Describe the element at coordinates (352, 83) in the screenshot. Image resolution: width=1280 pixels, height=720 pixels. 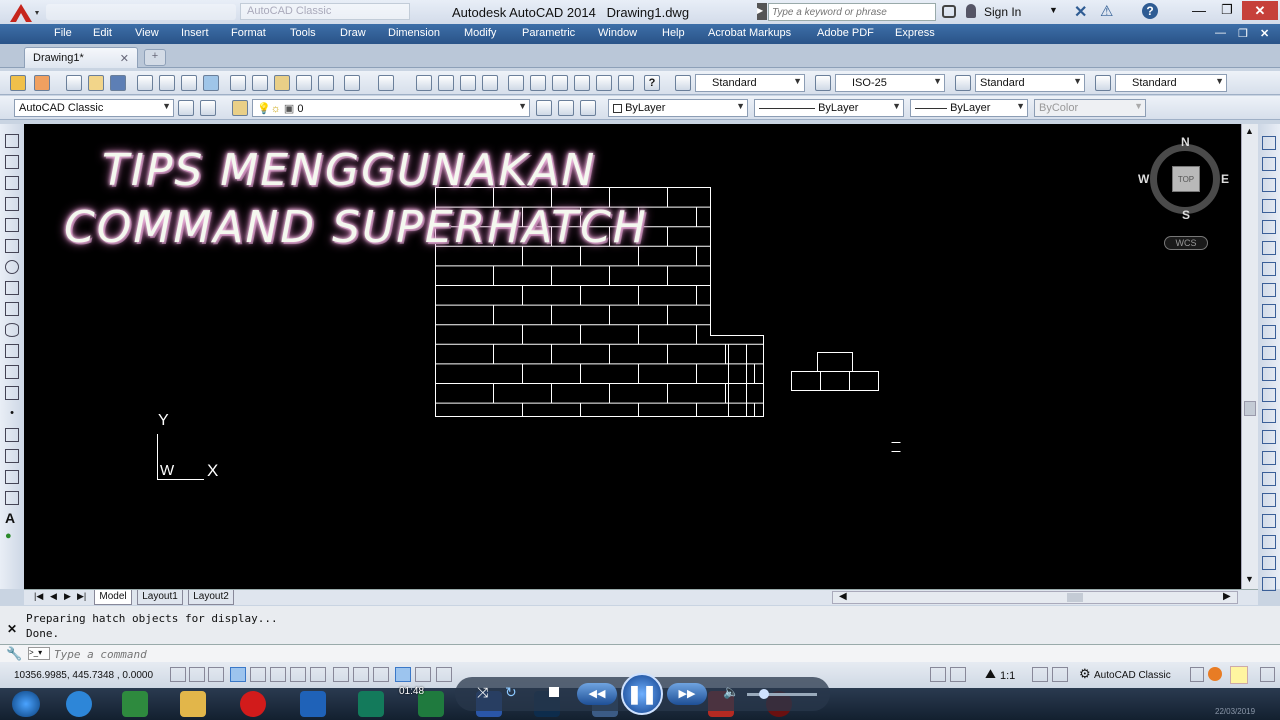
I see `undo-icon` at that location.